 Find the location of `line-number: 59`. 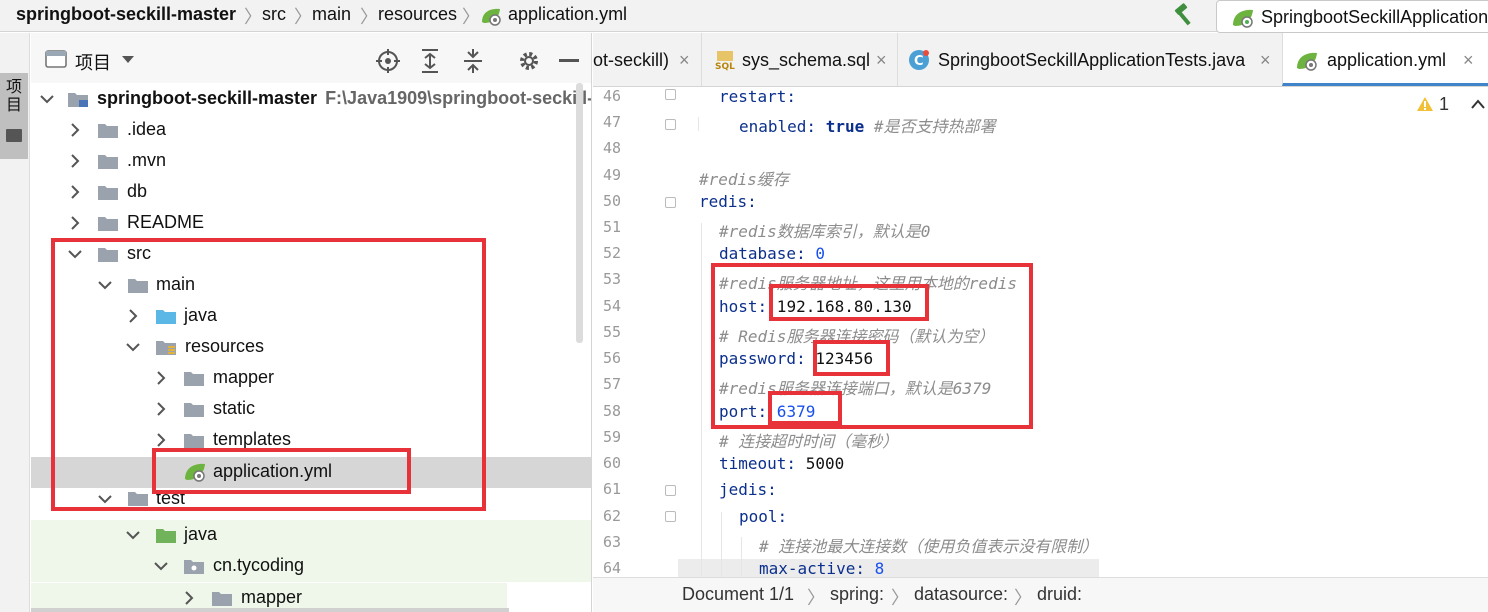

line-number: 59 is located at coordinates (611, 437).